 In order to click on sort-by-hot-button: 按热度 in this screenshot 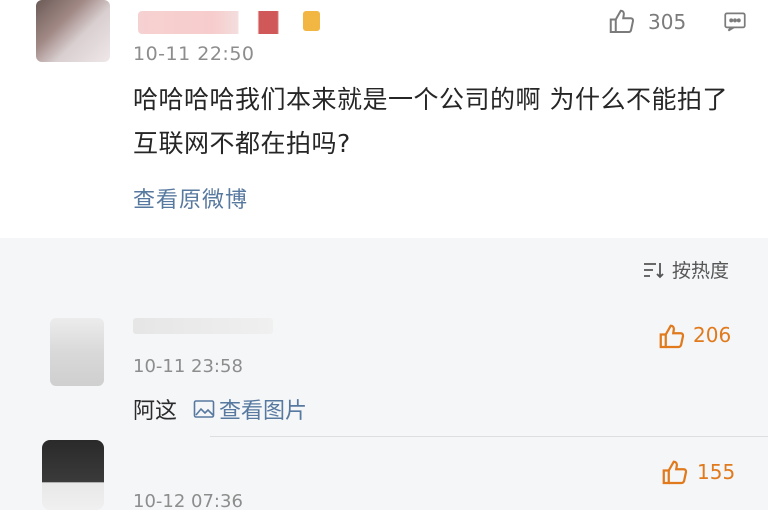, I will do `click(685, 269)`.